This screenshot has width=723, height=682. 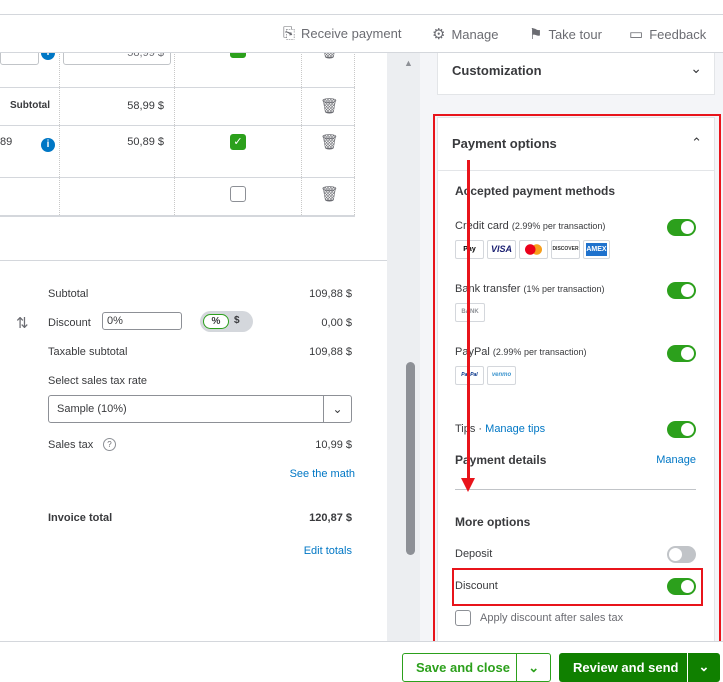 I want to click on scrollbar-thumb, so click(x=410, y=458).